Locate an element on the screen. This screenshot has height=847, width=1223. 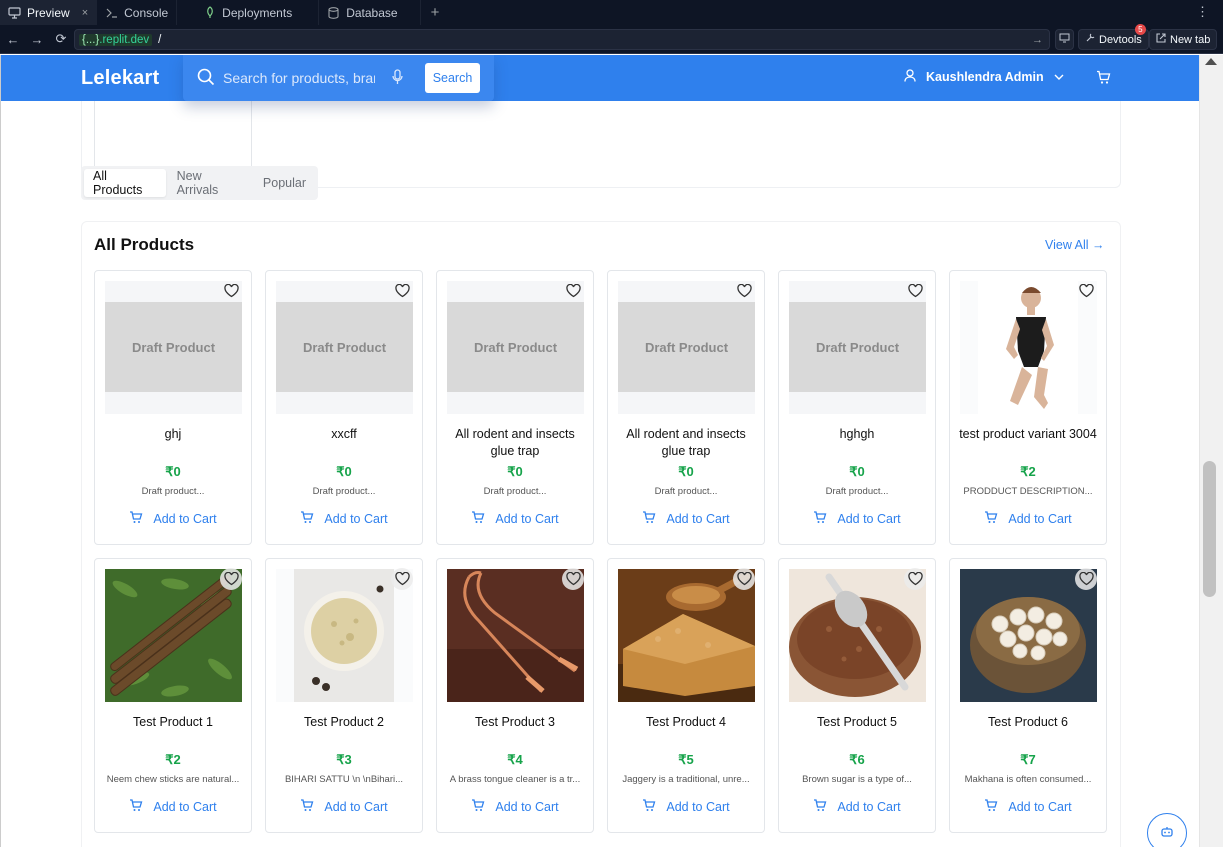
product-name: xxcff is located at coordinates (344, 434).